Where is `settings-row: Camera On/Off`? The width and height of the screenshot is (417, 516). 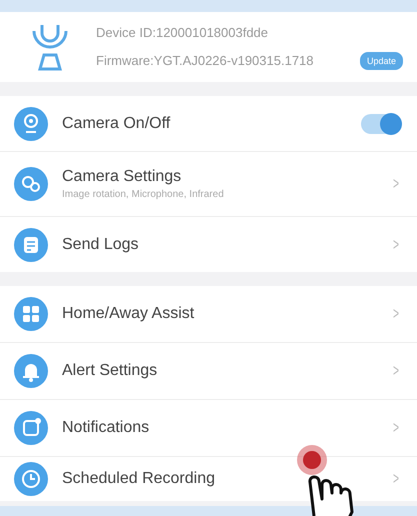 settings-row: Camera On/Off is located at coordinates (208, 124).